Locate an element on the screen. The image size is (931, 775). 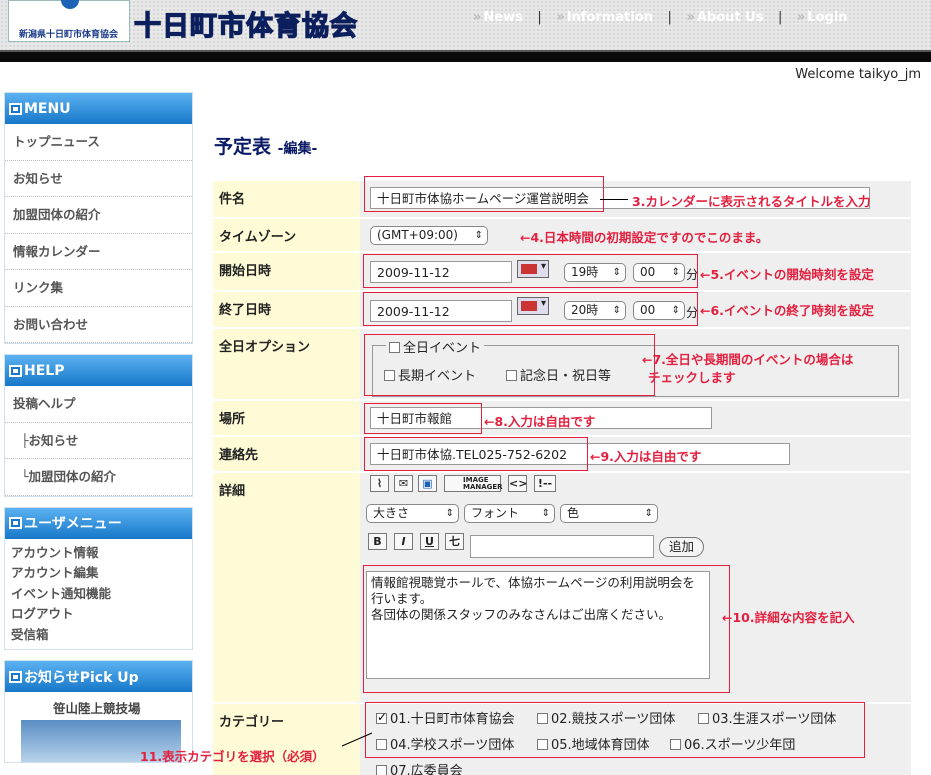
add-button: 追加 is located at coordinates (682, 547).